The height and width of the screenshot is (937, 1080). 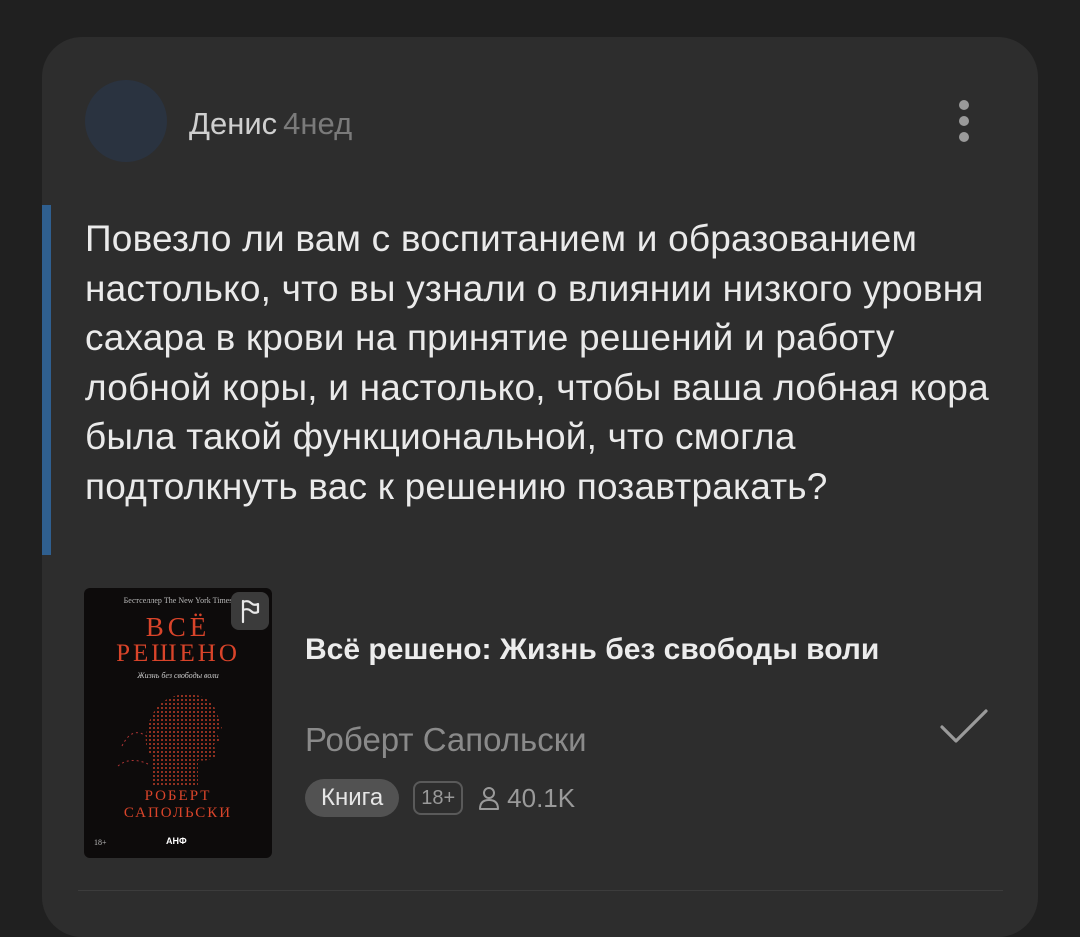 What do you see at coordinates (233, 123) in the screenshot?
I see `author-name: Денис` at bounding box center [233, 123].